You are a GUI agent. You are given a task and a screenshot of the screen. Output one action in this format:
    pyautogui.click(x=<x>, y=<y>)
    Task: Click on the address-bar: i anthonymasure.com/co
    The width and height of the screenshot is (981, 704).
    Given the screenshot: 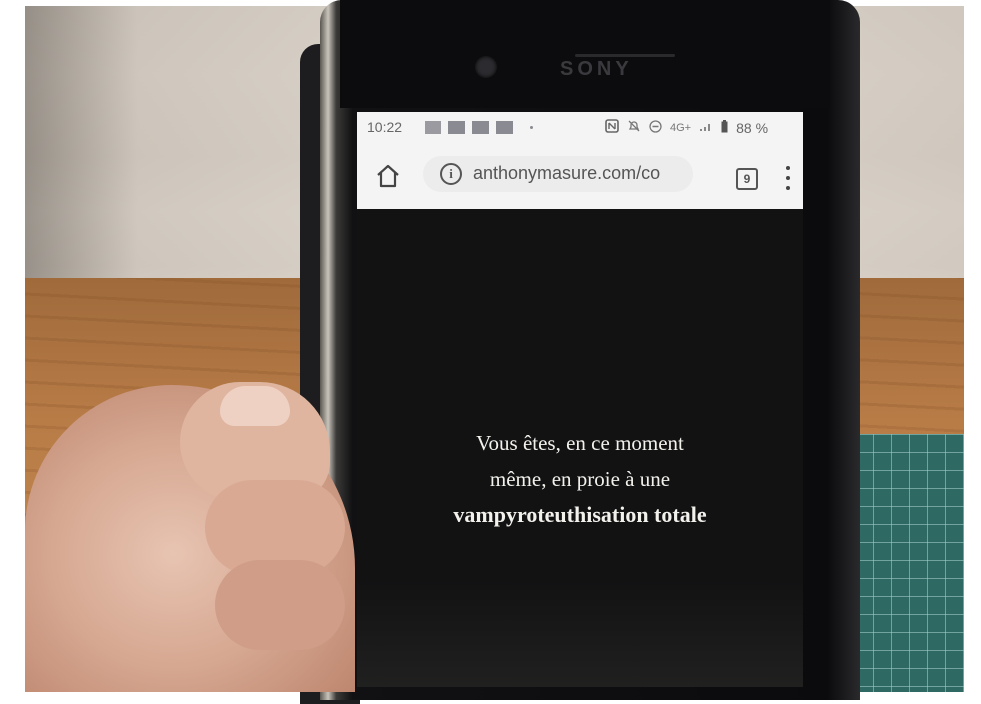 What is the action you would take?
    pyautogui.click(x=558, y=174)
    